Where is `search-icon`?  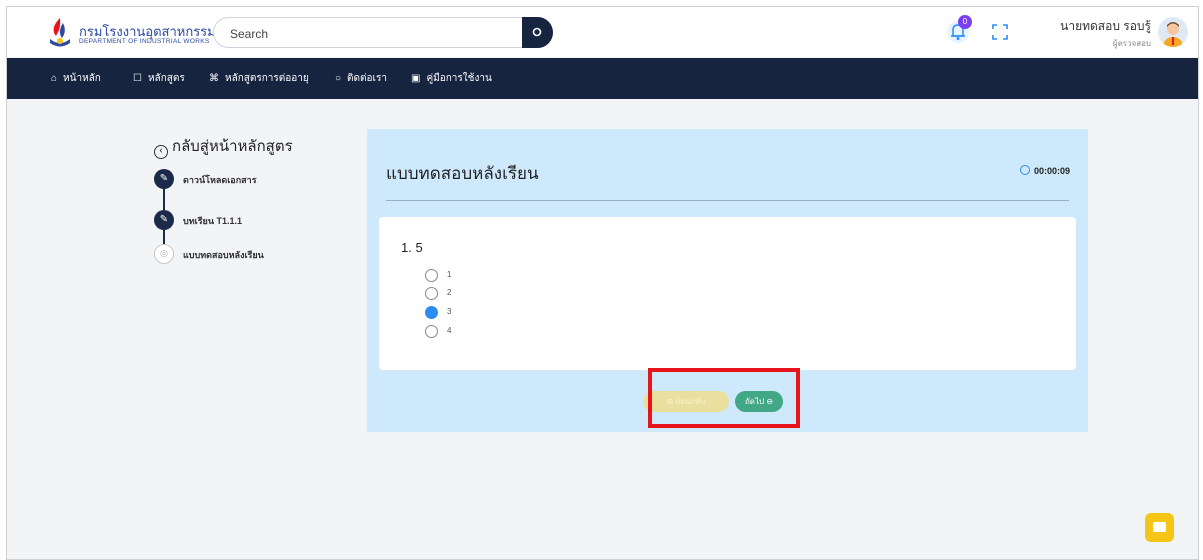
search-icon is located at coordinates (537, 32).